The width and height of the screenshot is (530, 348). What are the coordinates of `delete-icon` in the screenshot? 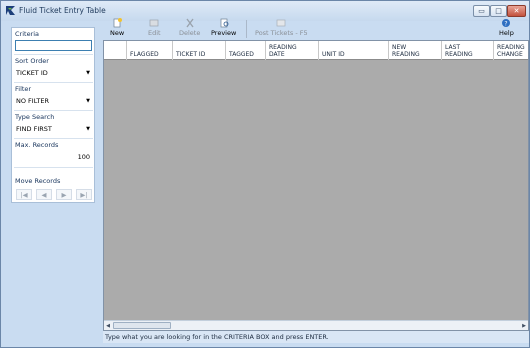 It's located at (190, 23).